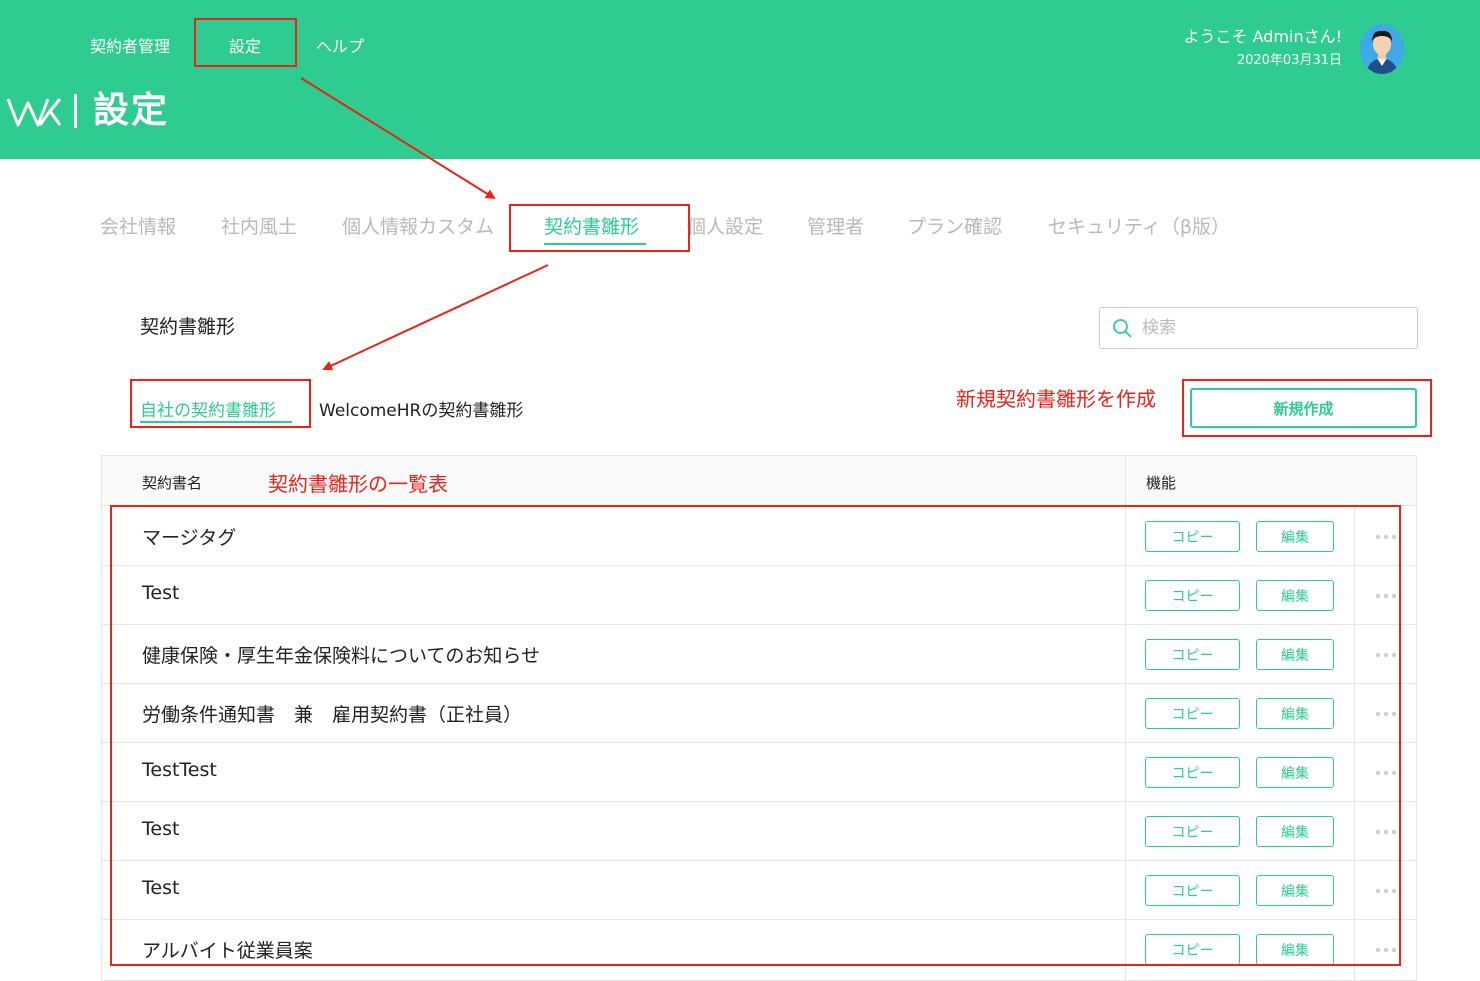 This screenshot has height=981, width=1480. I want to click on table-row: マージタグ コピー 編集, so click(759, 536).